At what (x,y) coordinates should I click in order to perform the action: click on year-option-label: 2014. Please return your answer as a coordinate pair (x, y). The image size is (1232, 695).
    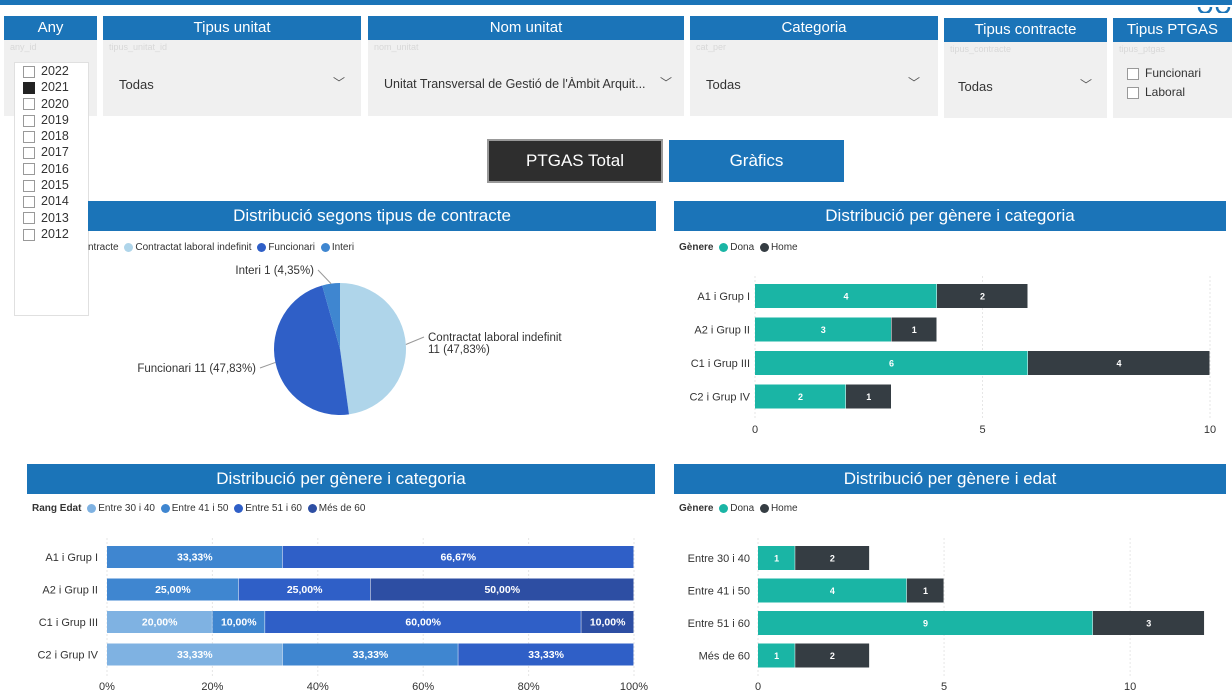
    Looking at the image, I should click on (55, 201).